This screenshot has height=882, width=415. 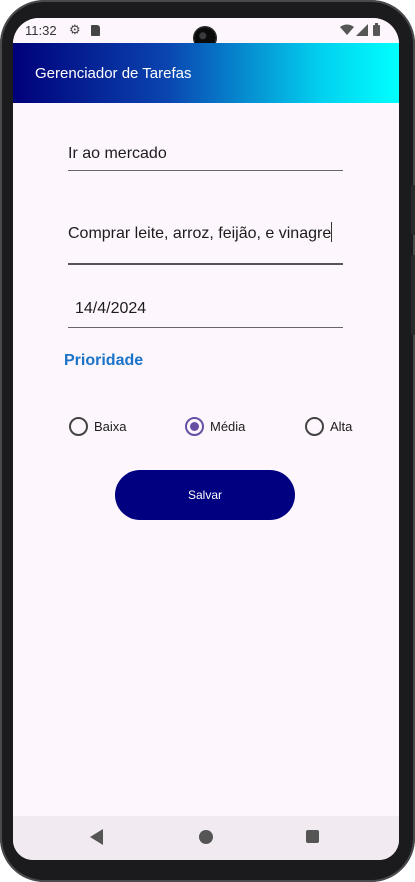 What do you see at coordinates (95, 30) in the screenshot?
I see `sd-card-icon` at bounding box center [95, 30].